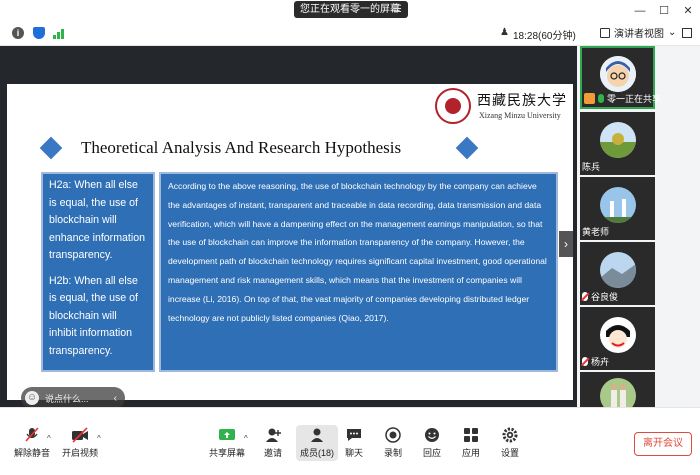 The width and height of the screenshot is (700, 475). I want to click on chat-button: 聊天, so click(354, 443).